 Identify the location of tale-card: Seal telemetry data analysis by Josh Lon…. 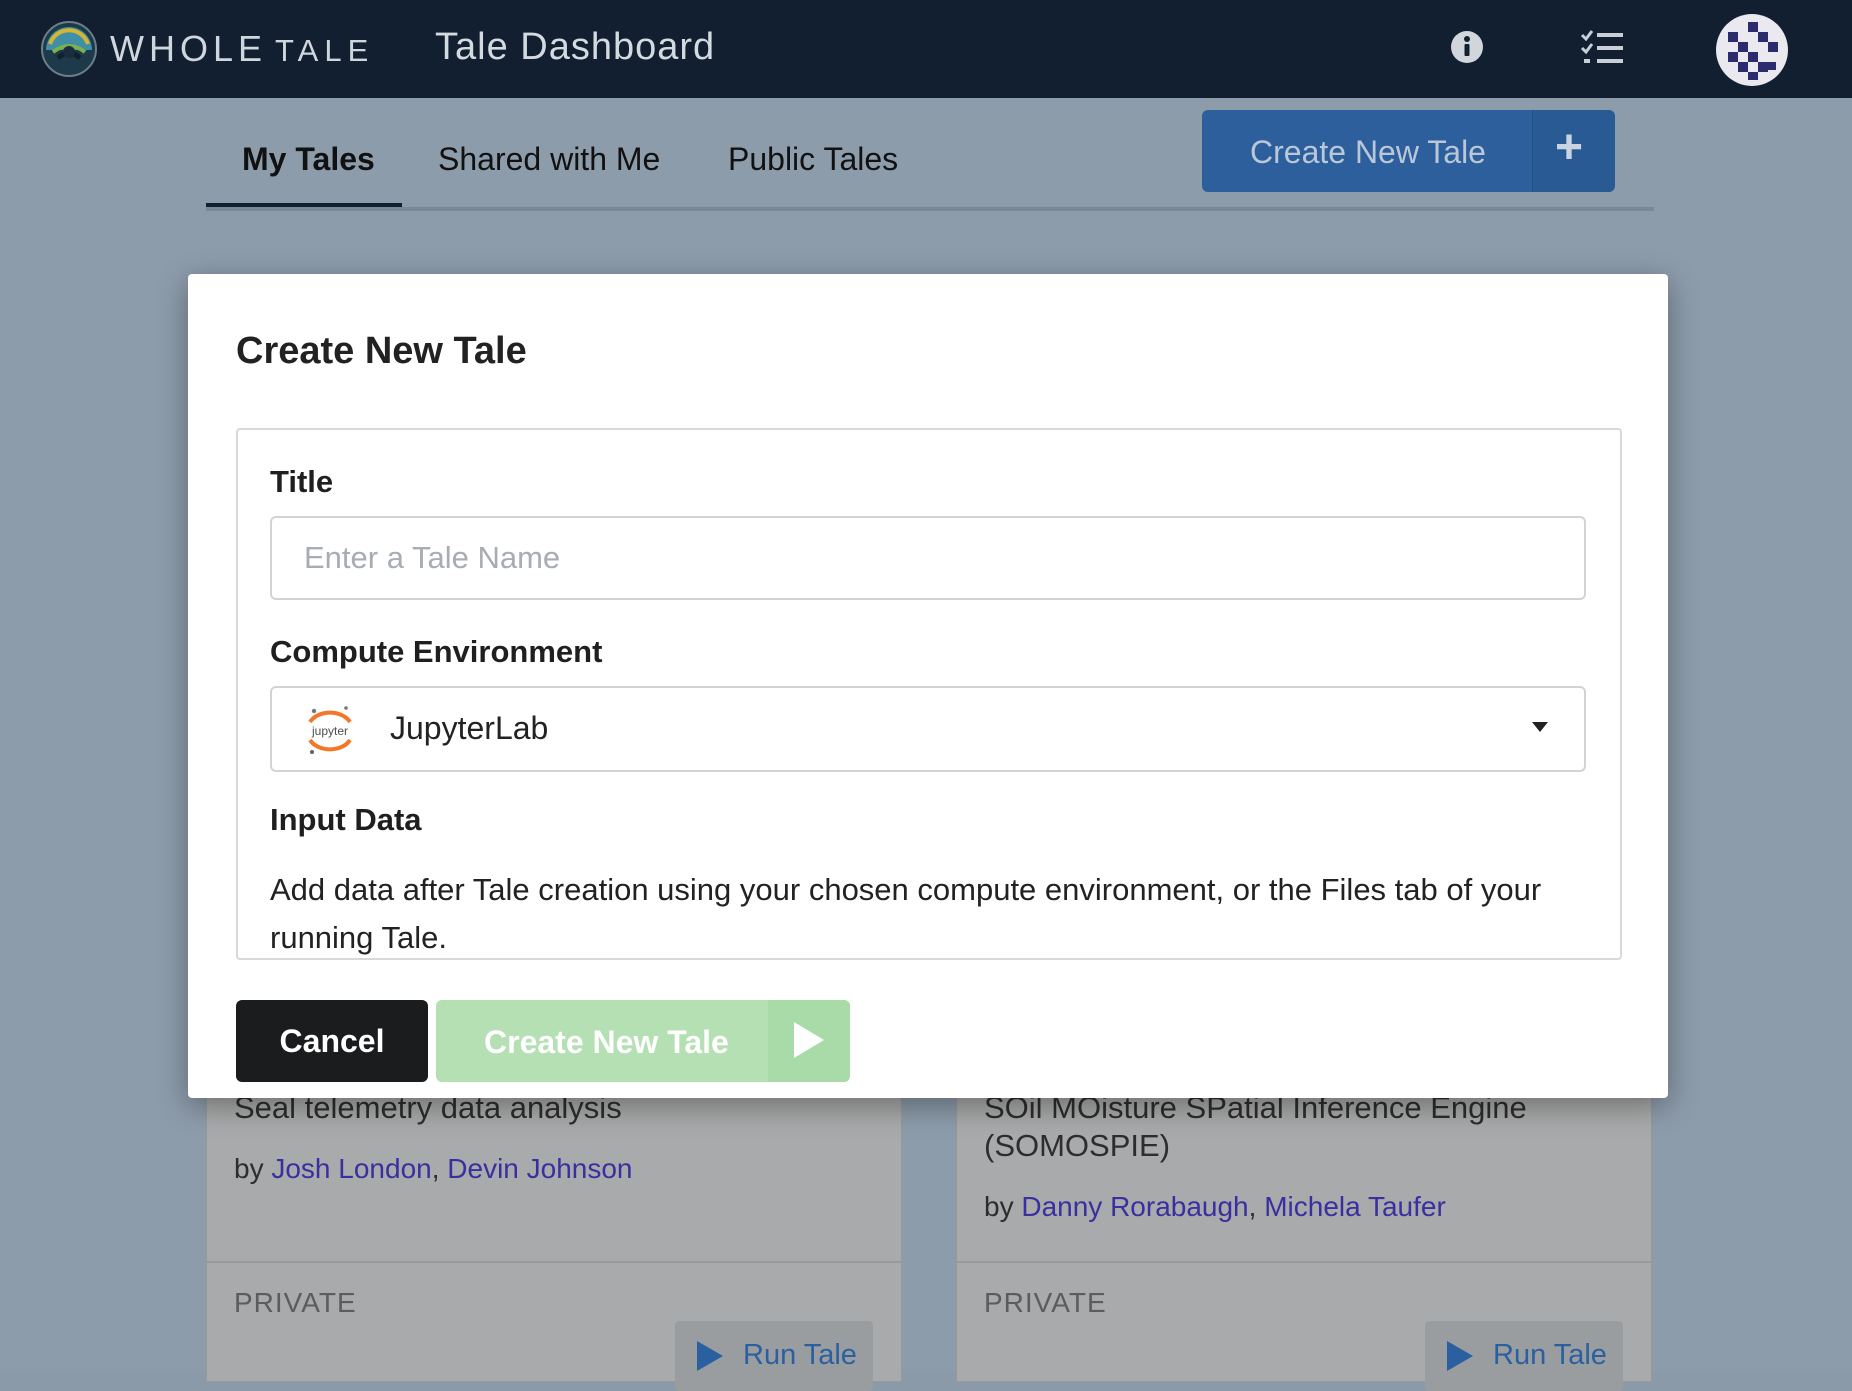
(554, 1240).